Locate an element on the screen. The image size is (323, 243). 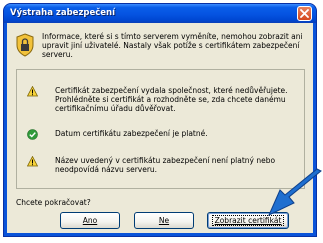
no-button: Ne is located at coordinates (164, 220).